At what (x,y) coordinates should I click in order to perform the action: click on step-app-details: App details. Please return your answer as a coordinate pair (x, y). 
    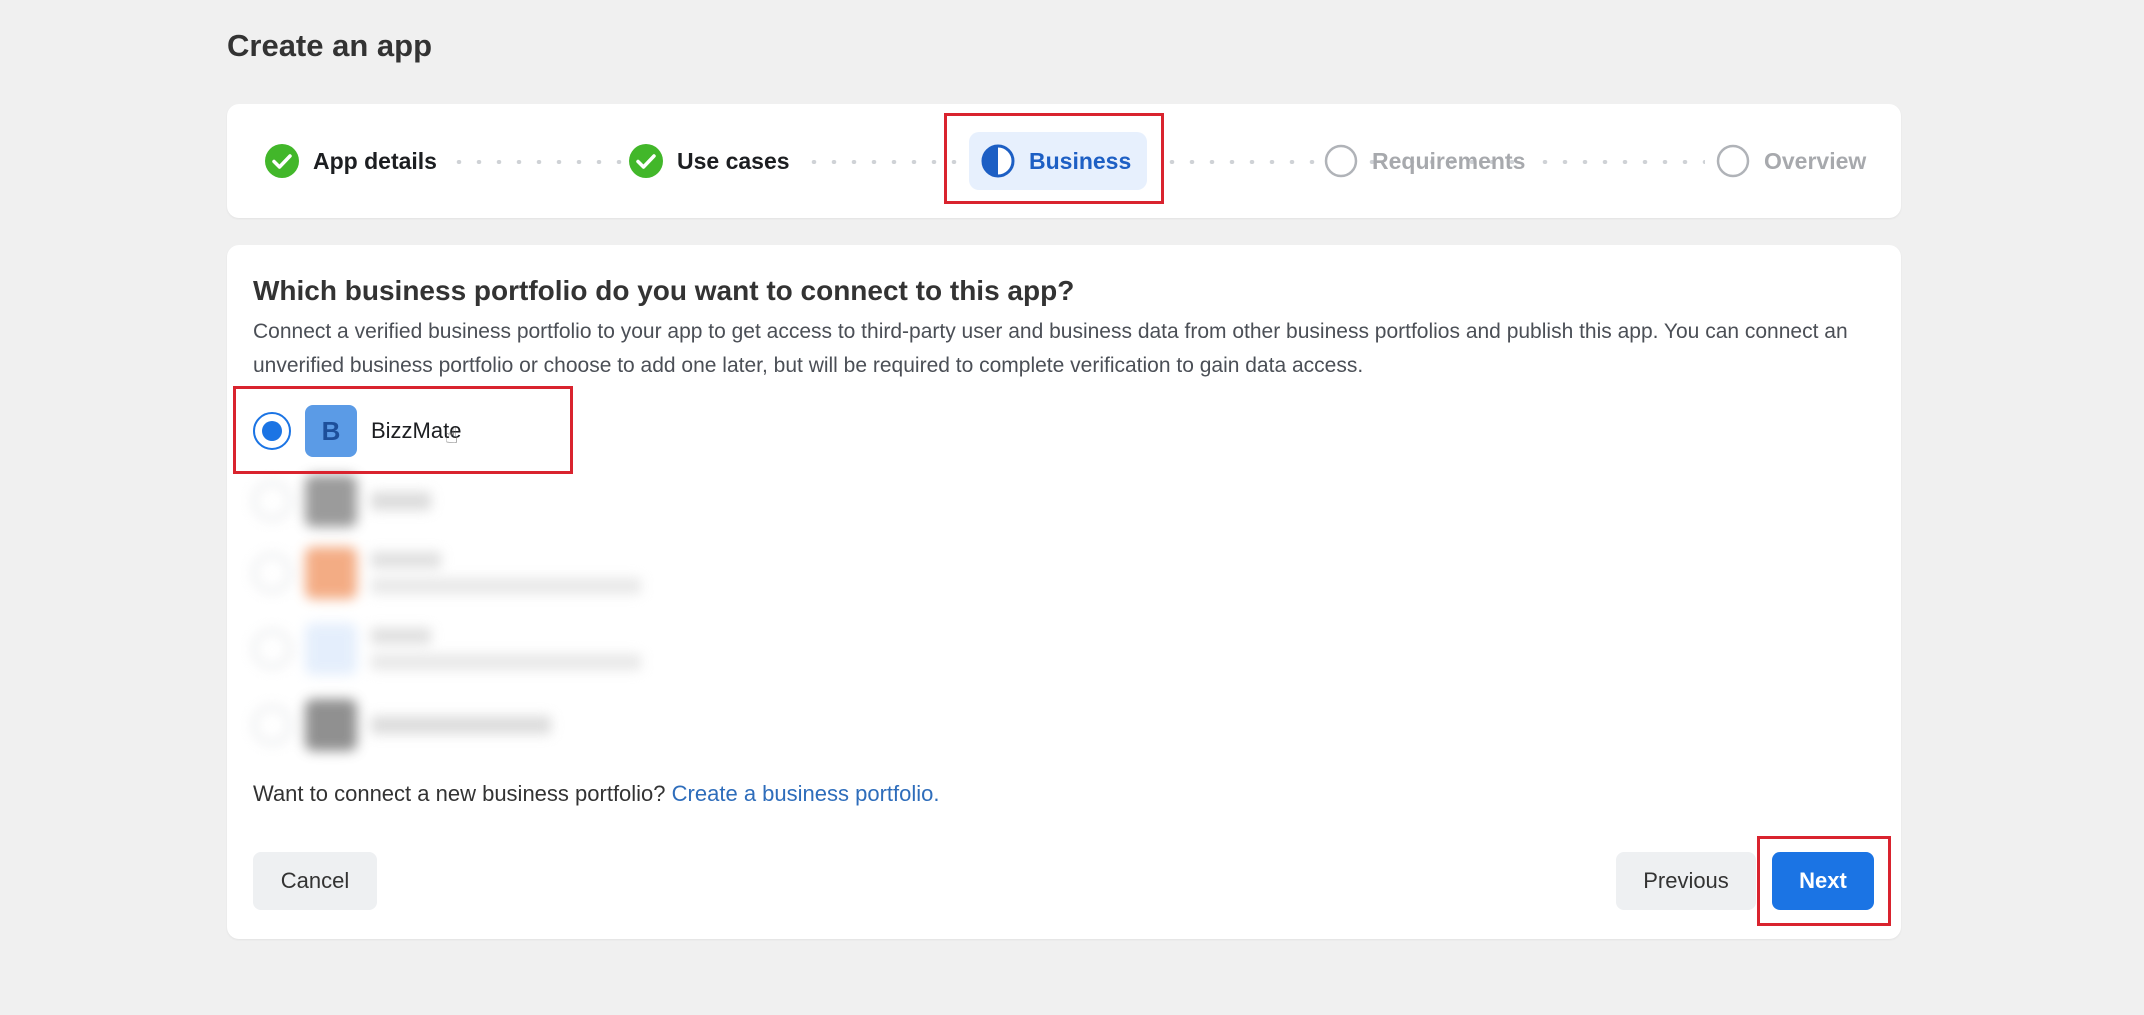
    Looking at the image, I should click on (351, 161).